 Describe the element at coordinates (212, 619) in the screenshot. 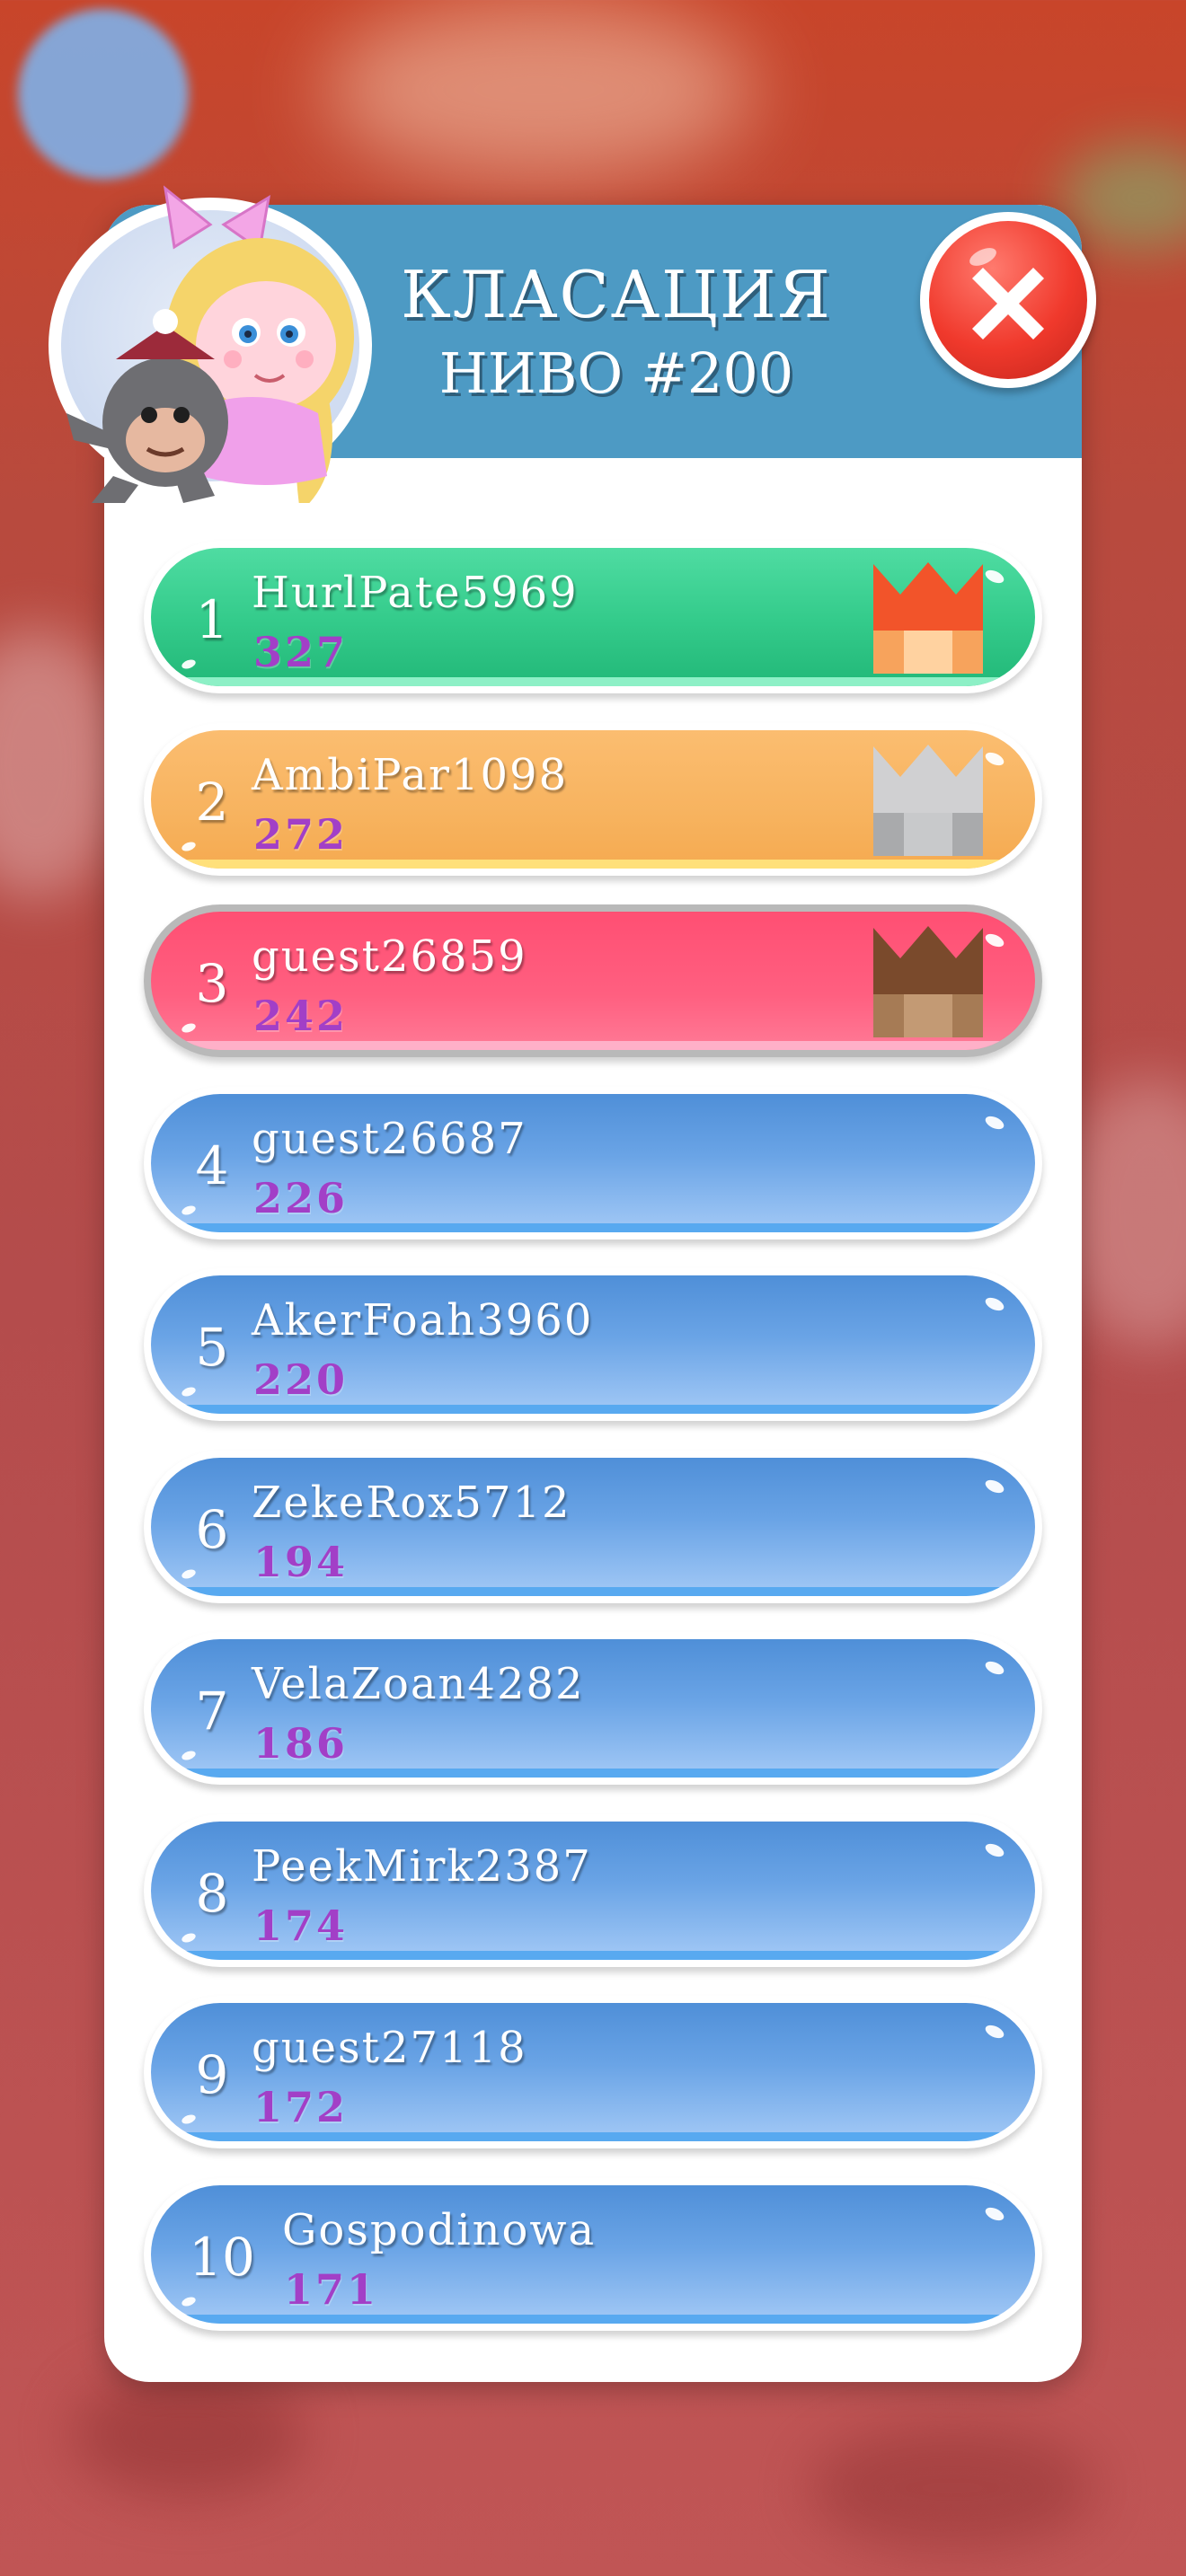

I see `rank-number: 1` at that location.